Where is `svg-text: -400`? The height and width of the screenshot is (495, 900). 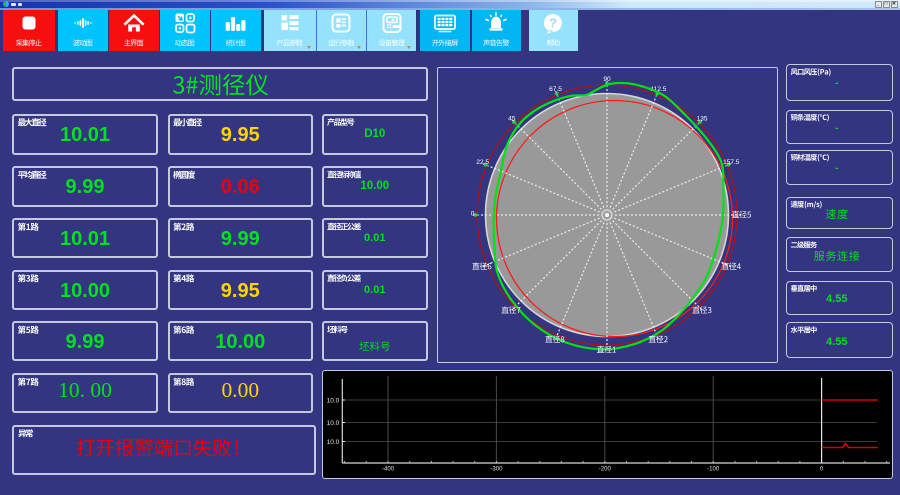
svg-text: -400 is located at coordinates (388, 470).